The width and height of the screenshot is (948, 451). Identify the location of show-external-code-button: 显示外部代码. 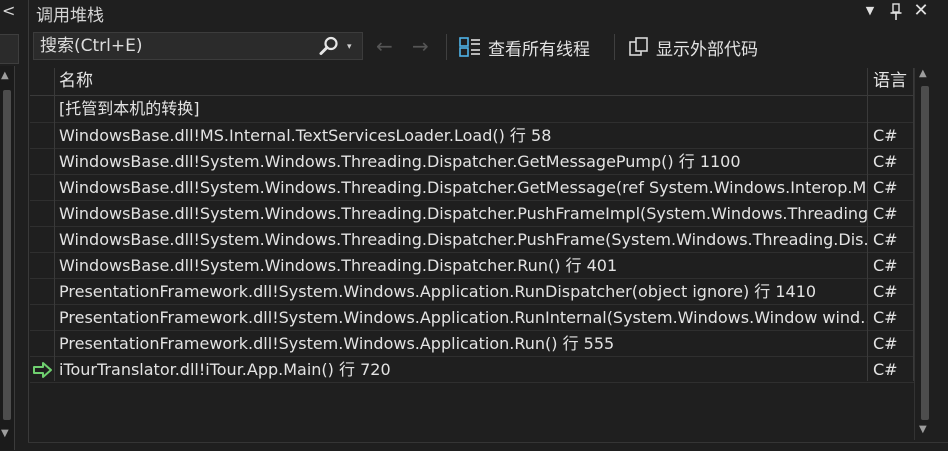
(693, 47).